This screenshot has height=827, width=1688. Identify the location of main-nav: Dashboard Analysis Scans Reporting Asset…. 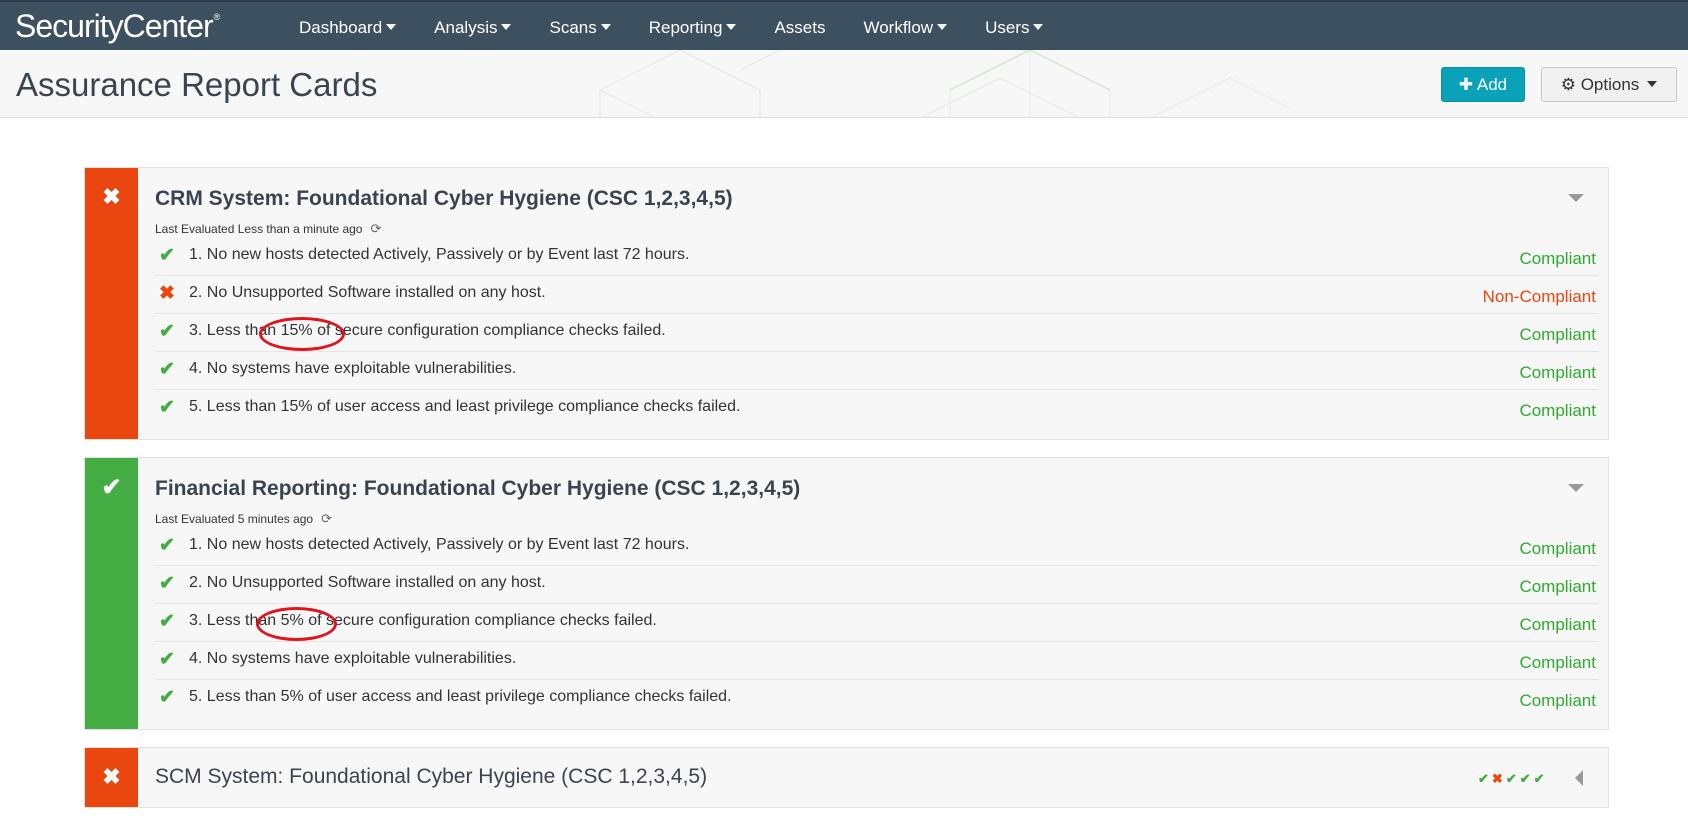
(671, 27).